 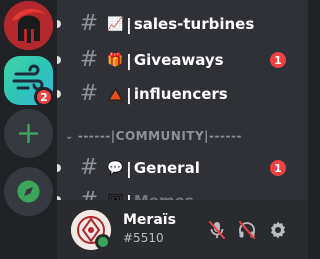 I want to click on channel-label: Giveaways, so click(x=178, y=60).